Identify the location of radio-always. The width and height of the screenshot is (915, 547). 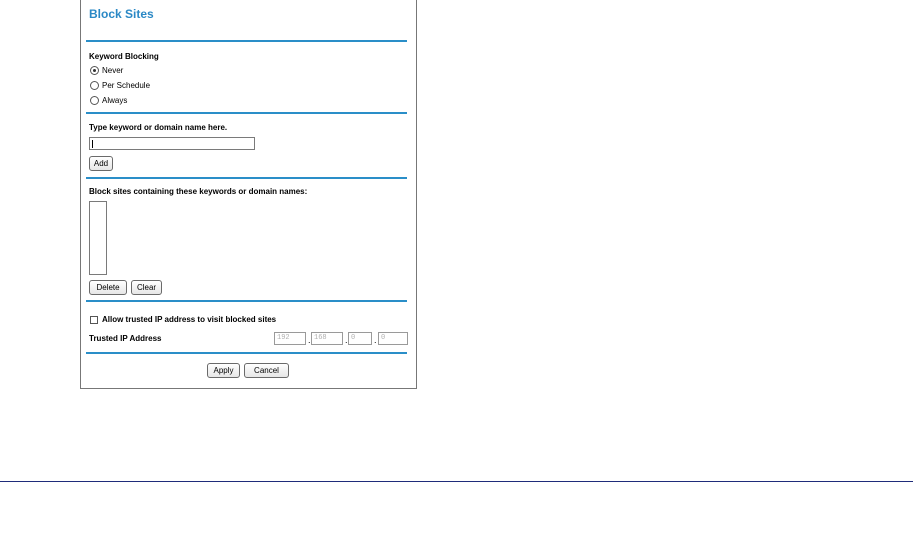
(94, 100).